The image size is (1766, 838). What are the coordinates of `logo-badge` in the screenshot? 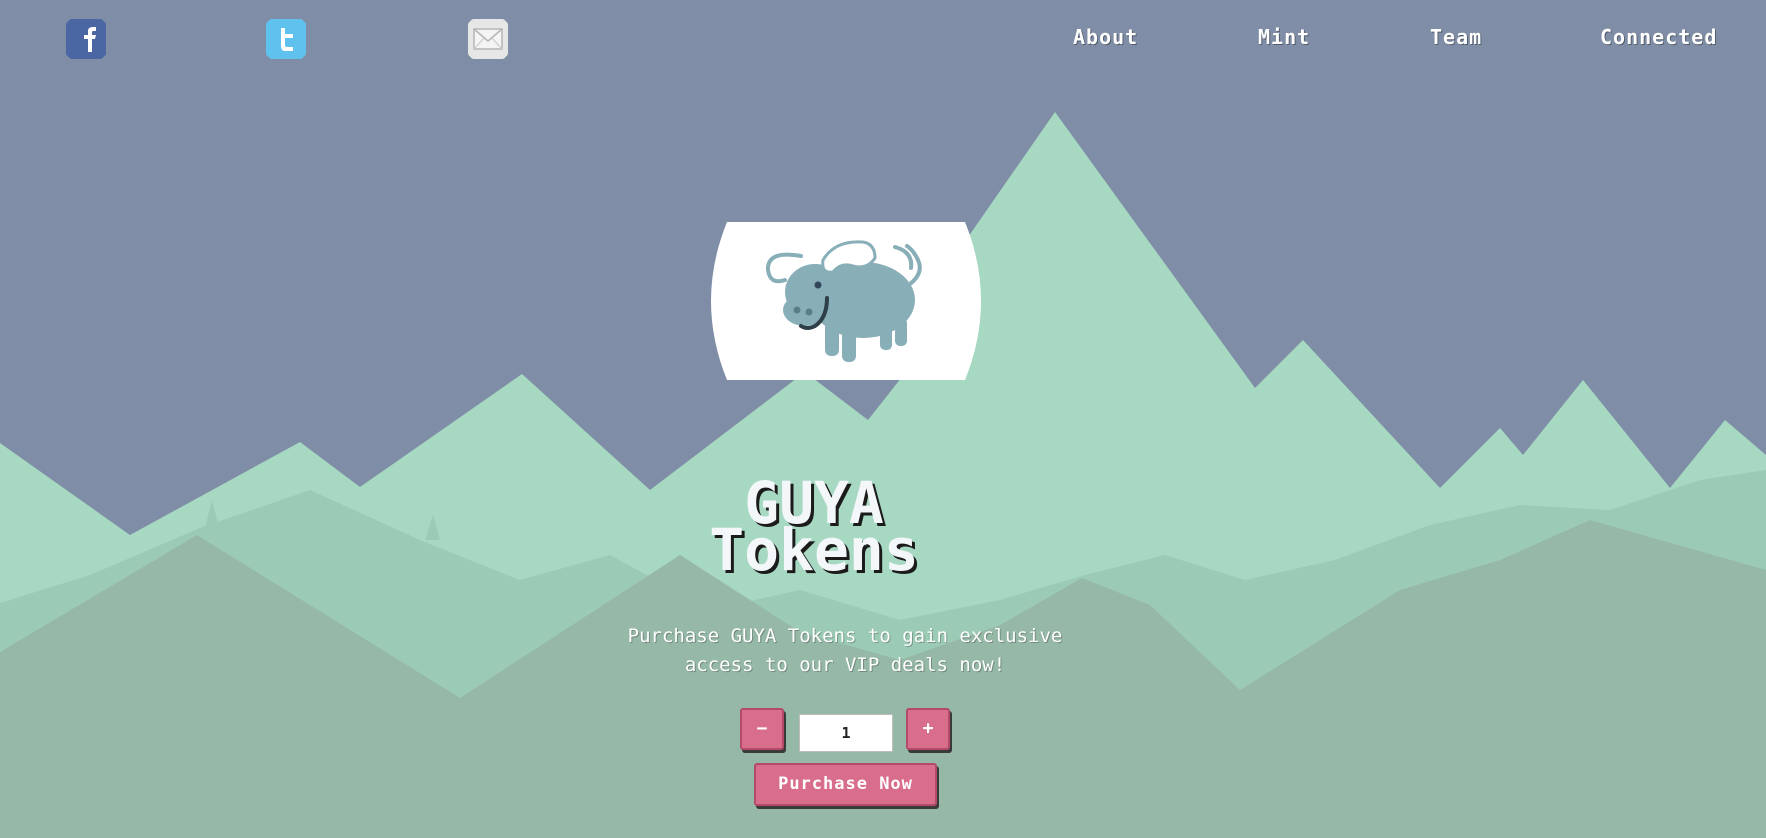 It's located at (846, 301).